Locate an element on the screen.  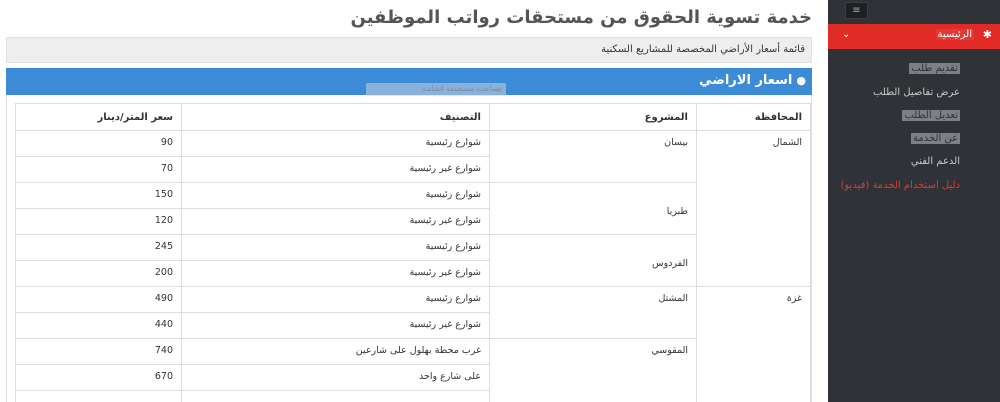
table-header-row: المحافظة المشروع التصنيف سعر المتر/دينار is located at coordinates (413, 117).